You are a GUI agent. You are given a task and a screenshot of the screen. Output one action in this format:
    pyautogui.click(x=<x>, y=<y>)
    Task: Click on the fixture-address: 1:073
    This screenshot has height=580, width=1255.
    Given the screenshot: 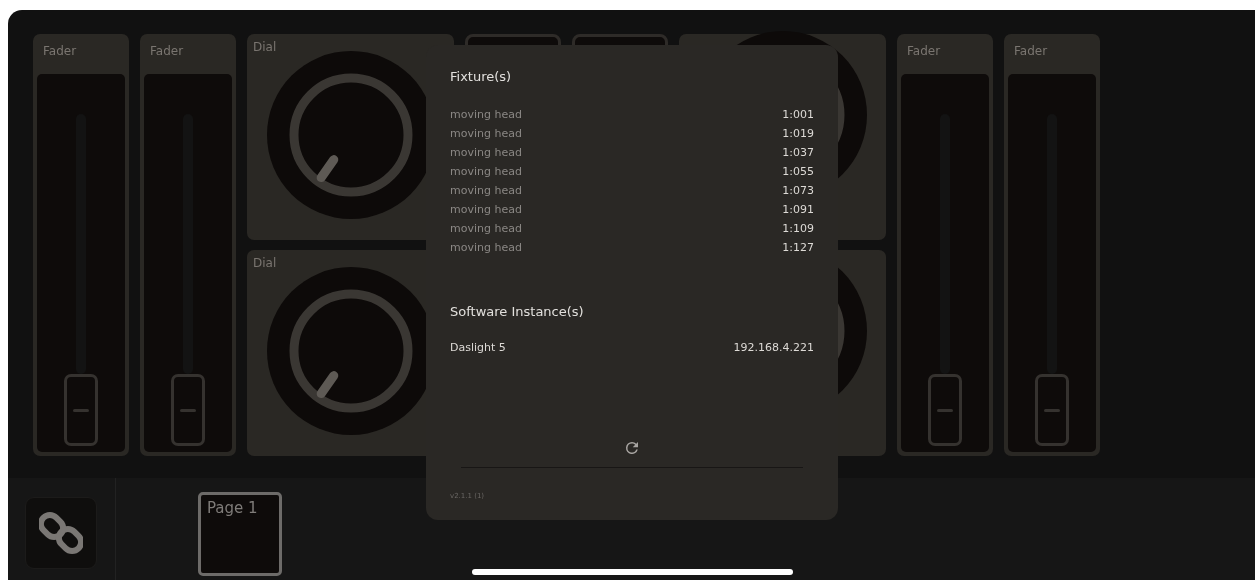 What is the action you would take?
    pyautogui.click(x=798, y=191)
    